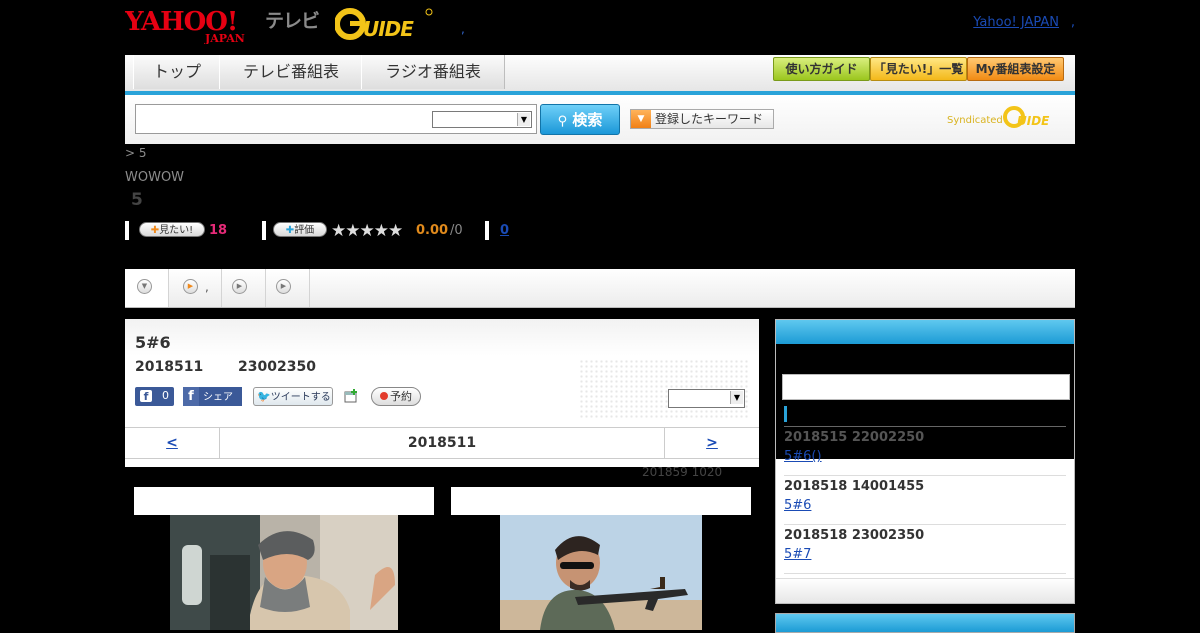 Image resolution: width=1200 pixels, height=633 pixels. I want to click on current-date: 2018511, so click(442, 443).